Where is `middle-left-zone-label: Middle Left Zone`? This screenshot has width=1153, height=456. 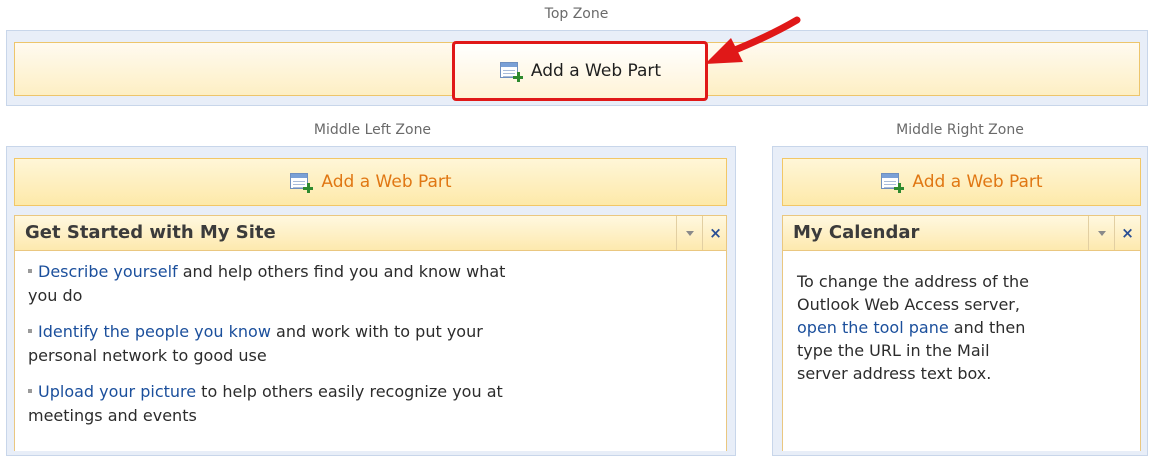
middle-left-zone-label: Middle Left Zone is located at coordinates (372, 130).